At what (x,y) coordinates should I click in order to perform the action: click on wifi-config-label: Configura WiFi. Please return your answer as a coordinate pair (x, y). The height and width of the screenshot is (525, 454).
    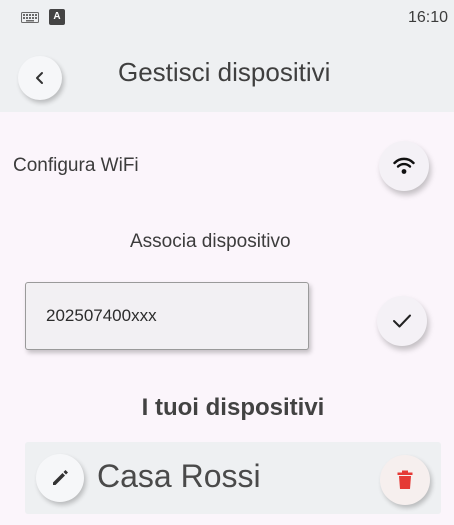
    Looking at the image, I should click on (76, 165).